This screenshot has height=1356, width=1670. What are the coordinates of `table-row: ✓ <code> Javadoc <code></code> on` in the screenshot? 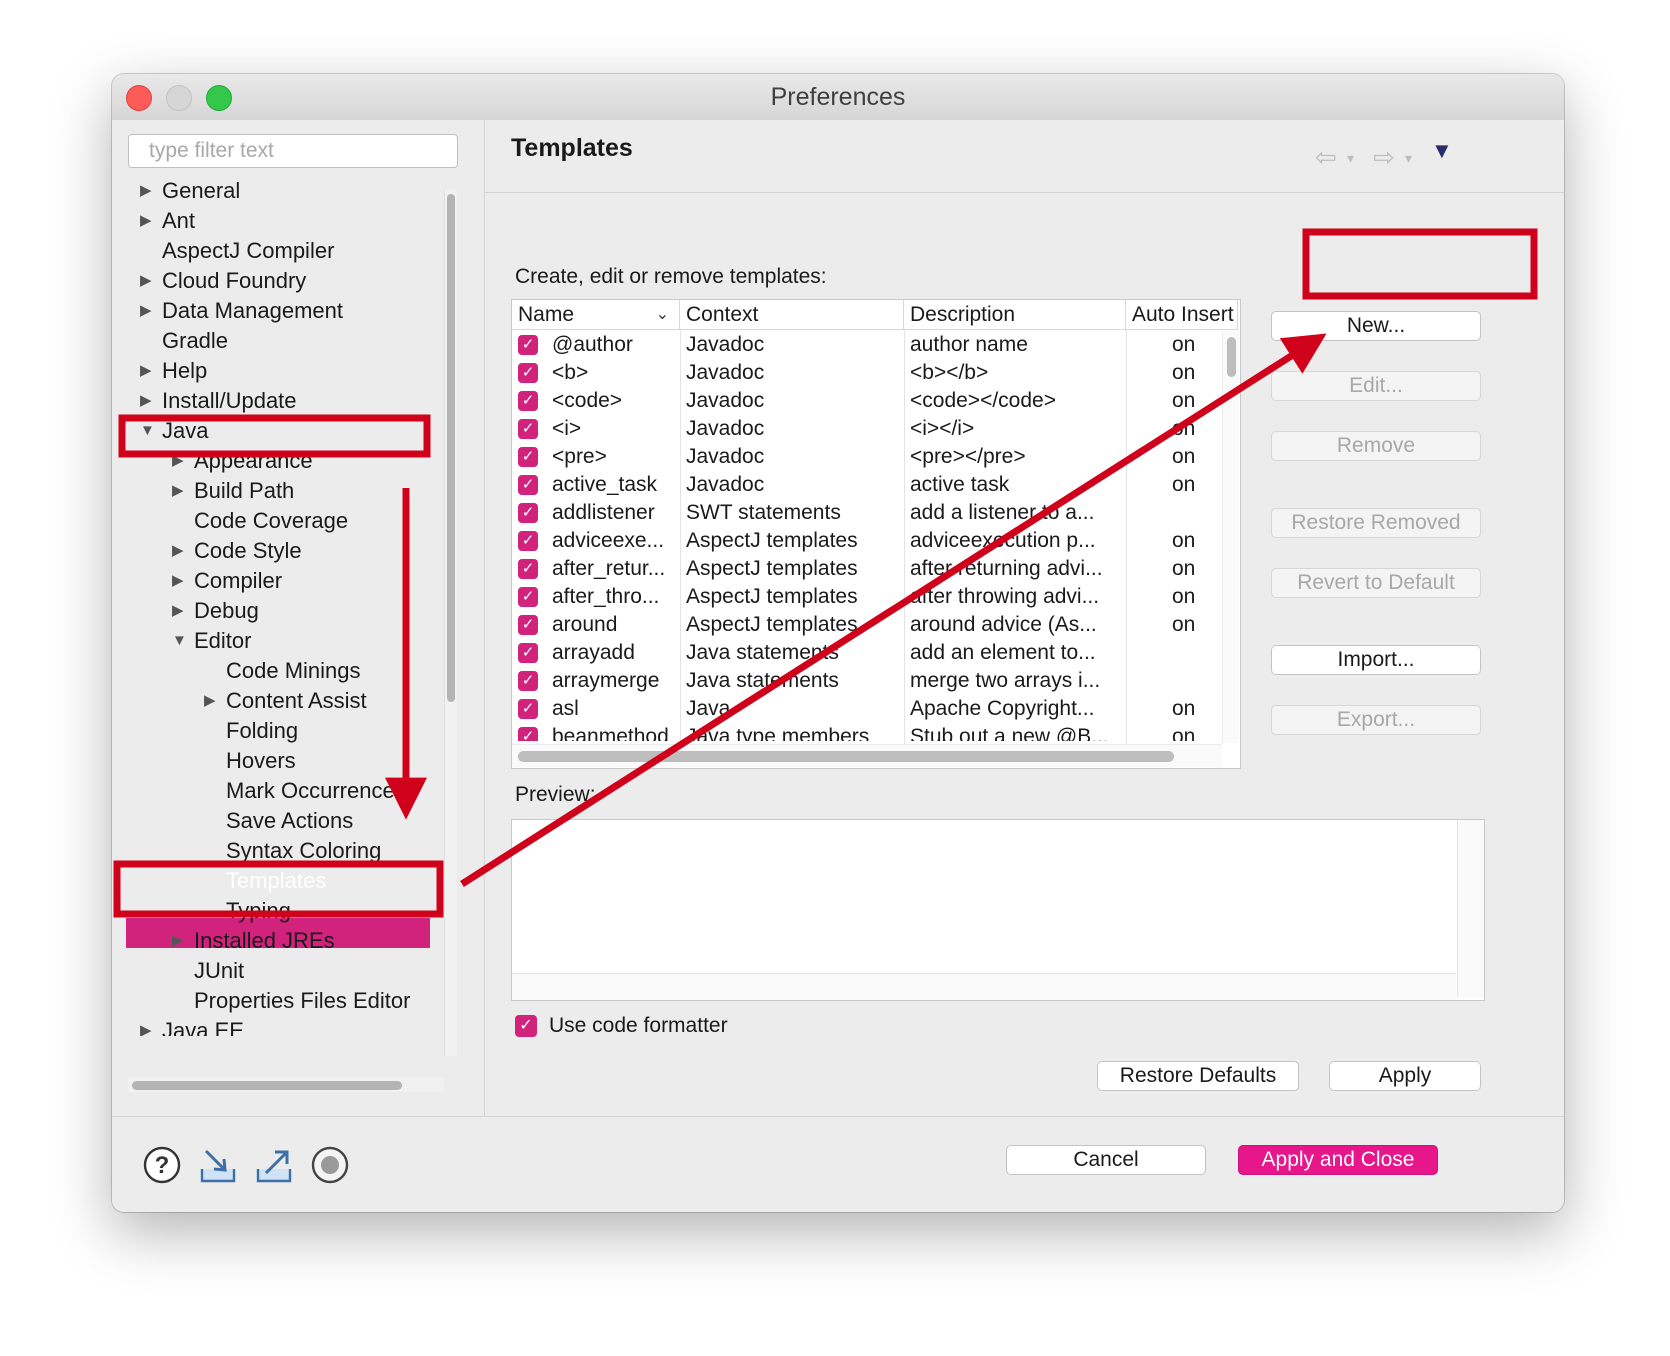 It's located at (867, 401).